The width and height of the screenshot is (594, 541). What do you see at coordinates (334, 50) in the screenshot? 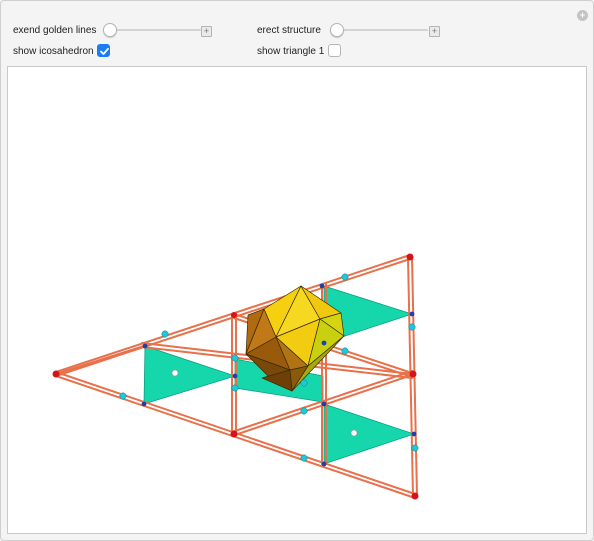
I see `show-triangle-checkbox` at bounding box center [334, 50].